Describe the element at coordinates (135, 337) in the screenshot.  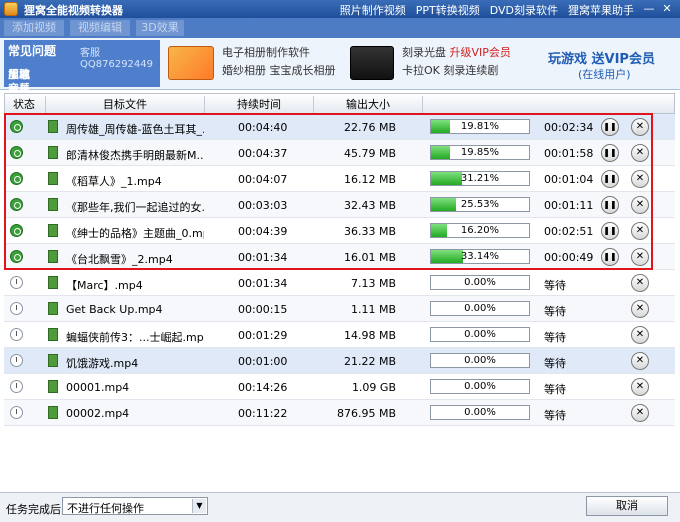
I see `file-name: 蝙蝠侠前传3：...士崛起.mp4` at that location.